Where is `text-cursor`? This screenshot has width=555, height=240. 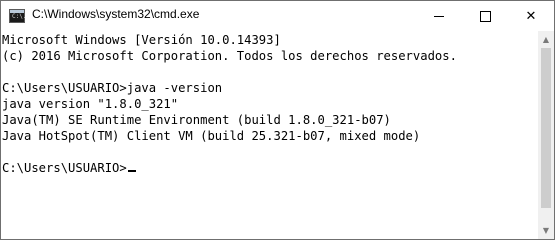 text-cursor is located at coordinates (131, 171).